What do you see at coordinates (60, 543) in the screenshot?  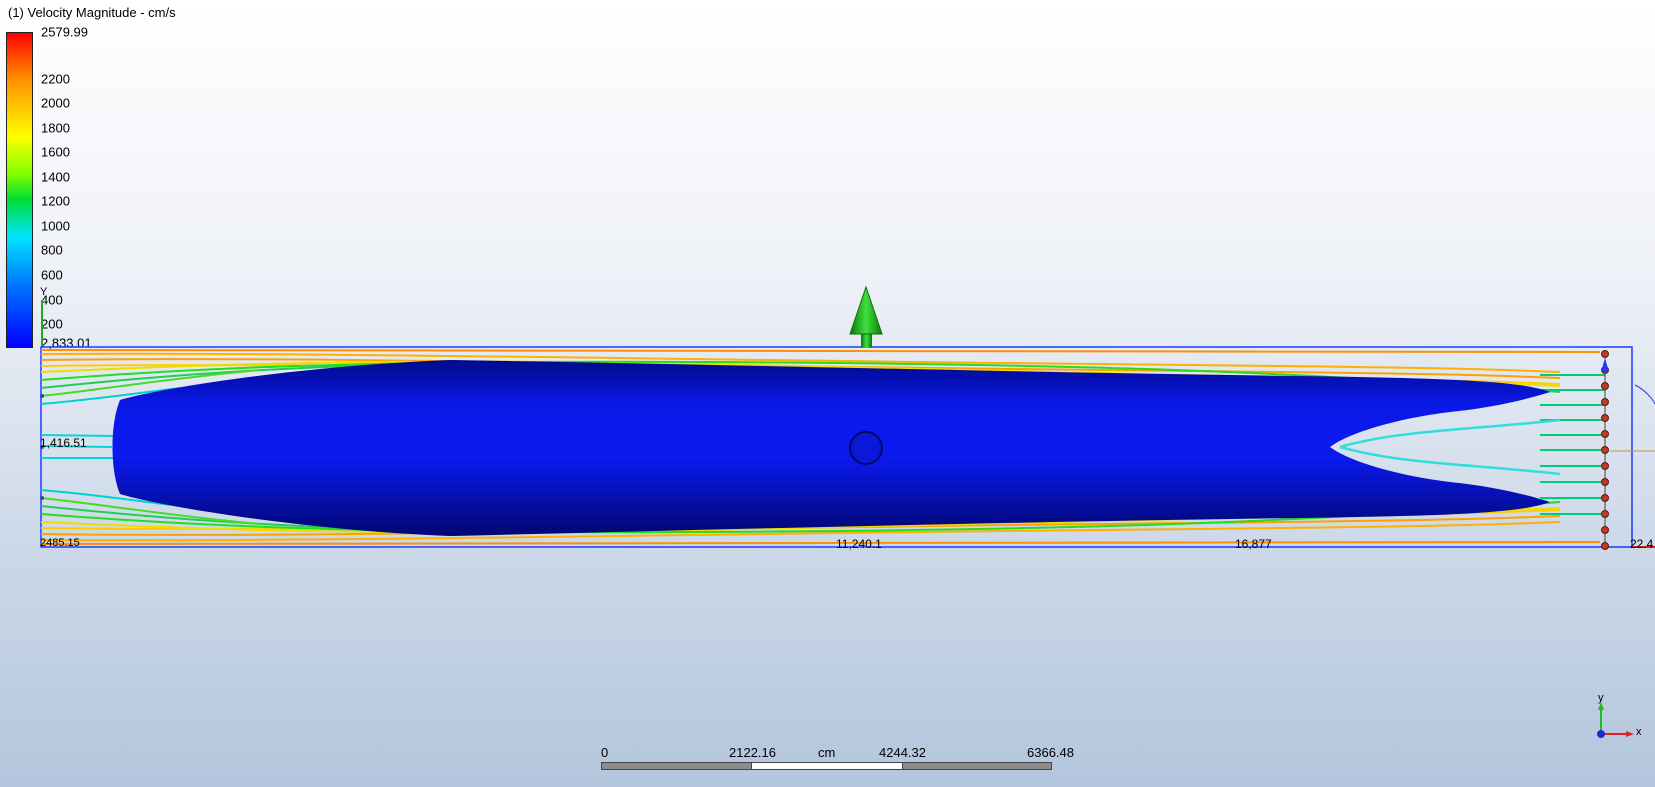 I see `axis-value-bottom-left: 2485.15` at bounding box center [60, 543].